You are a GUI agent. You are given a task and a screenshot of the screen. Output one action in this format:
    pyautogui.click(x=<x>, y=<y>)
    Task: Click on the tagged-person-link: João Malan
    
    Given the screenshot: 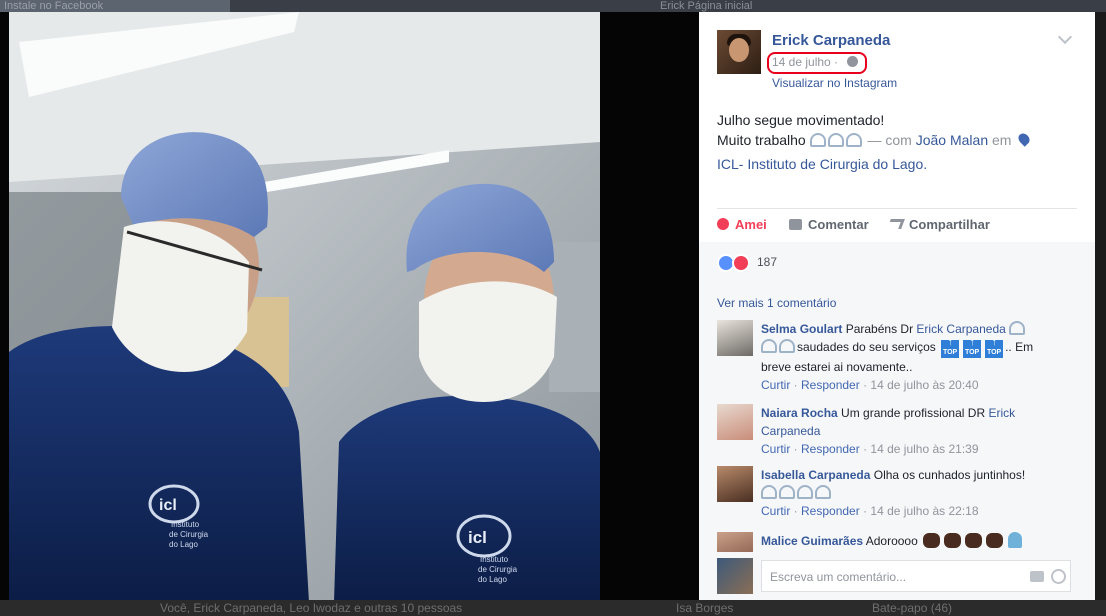 What is the action you would take?
    pyautogui.click(x=952, y=140)
    